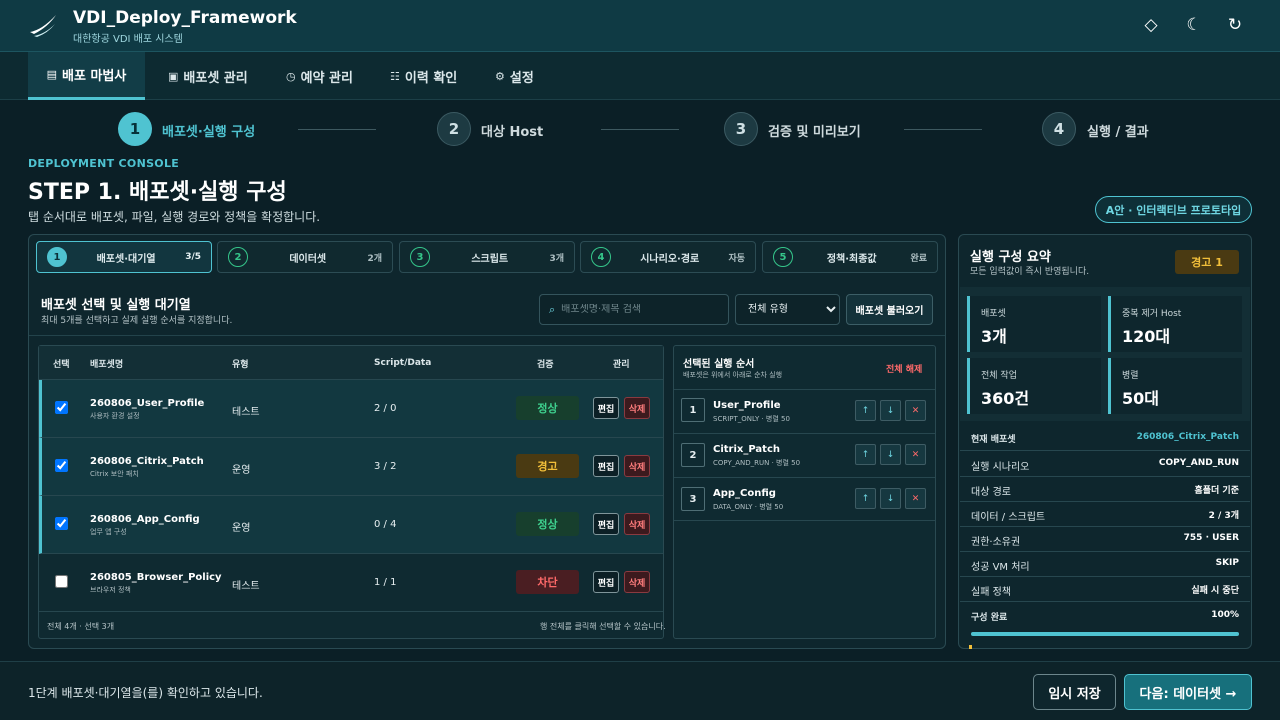 Image resolution: width=1280 pixels, height=720 pixels. I want to click on table-header, so click(351, 363).